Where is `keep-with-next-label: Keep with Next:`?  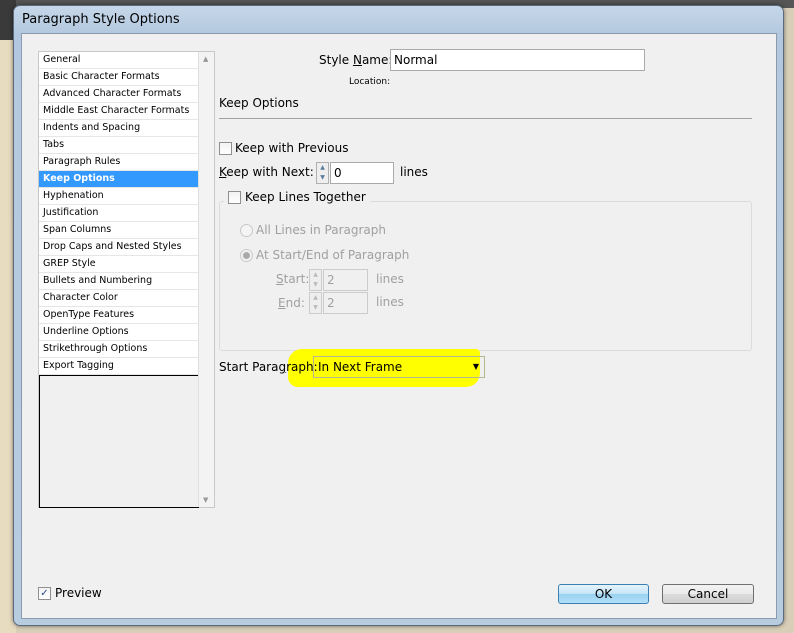
keep-with-next-label: Keep with Next: is located at coordinates (266, 172).